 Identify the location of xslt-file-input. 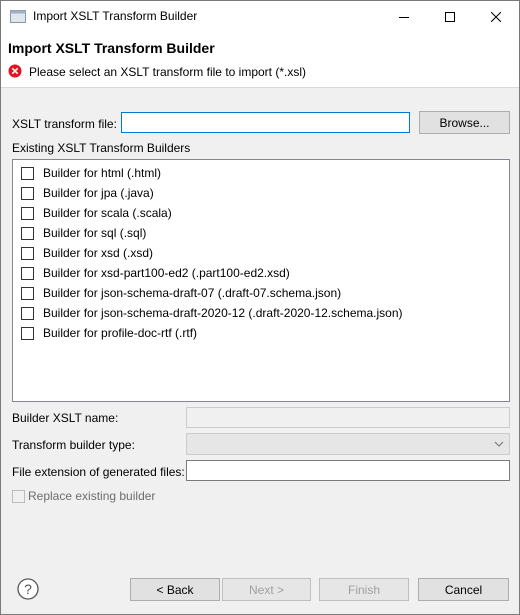
(265, 122).